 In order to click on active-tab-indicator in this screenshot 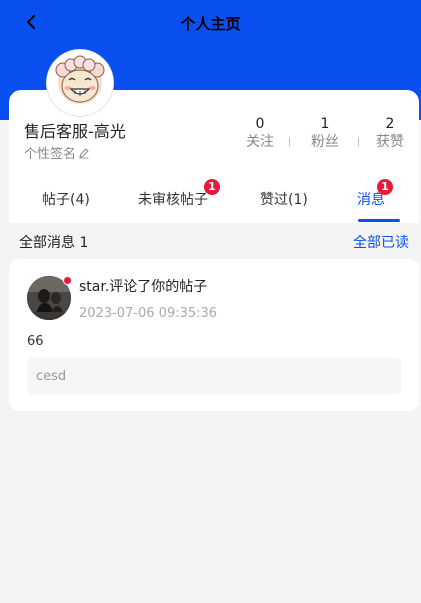, I will do `click(379, 220)`.